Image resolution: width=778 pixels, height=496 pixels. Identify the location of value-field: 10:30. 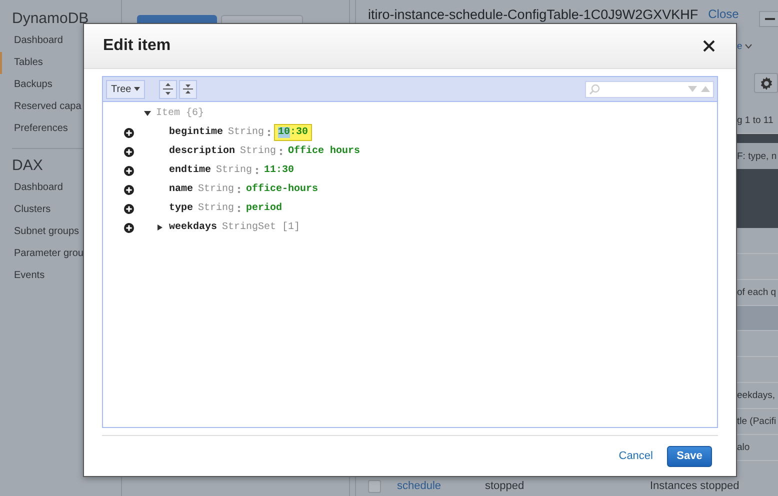
(293, 132).